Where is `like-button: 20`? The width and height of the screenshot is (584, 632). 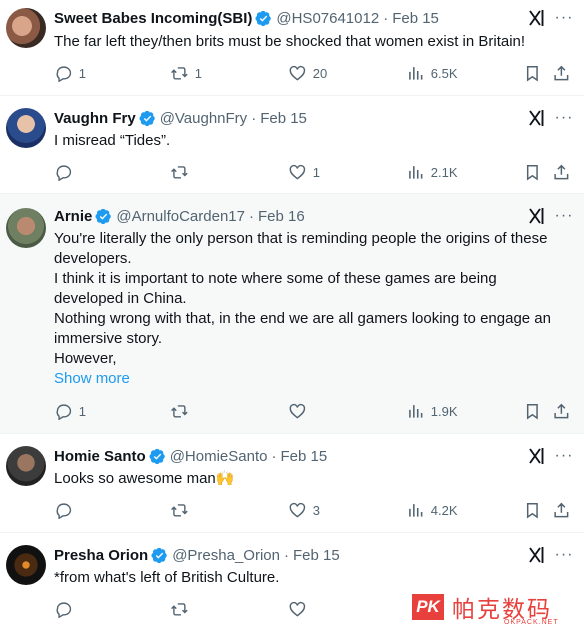 like-button: 20 is located at coordinates (307, 73).